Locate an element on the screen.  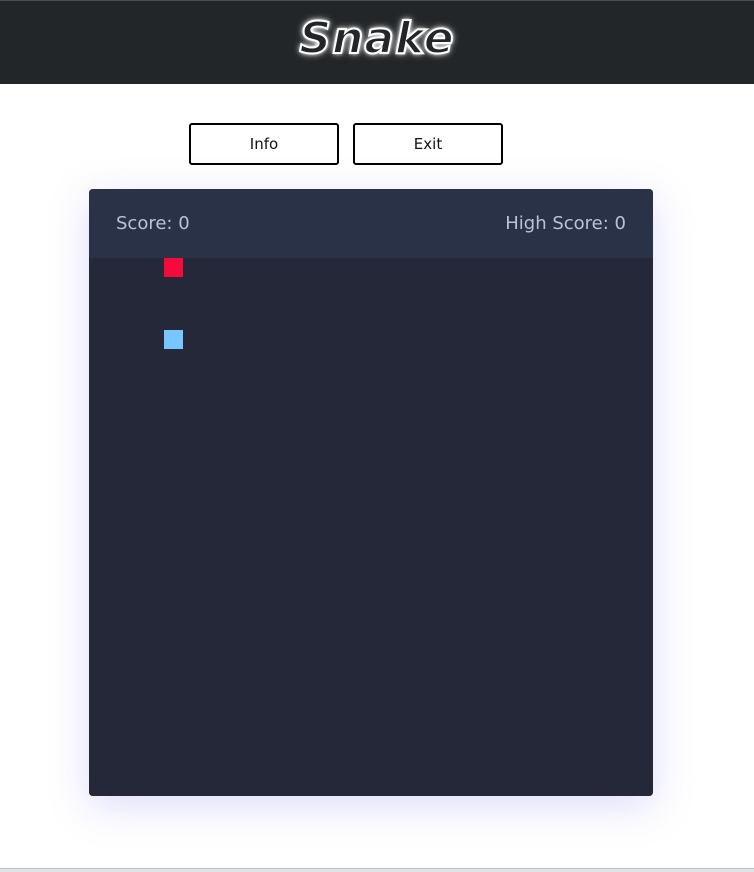
high-score-display: High Score: 0 is located at coordinates (565, 223).